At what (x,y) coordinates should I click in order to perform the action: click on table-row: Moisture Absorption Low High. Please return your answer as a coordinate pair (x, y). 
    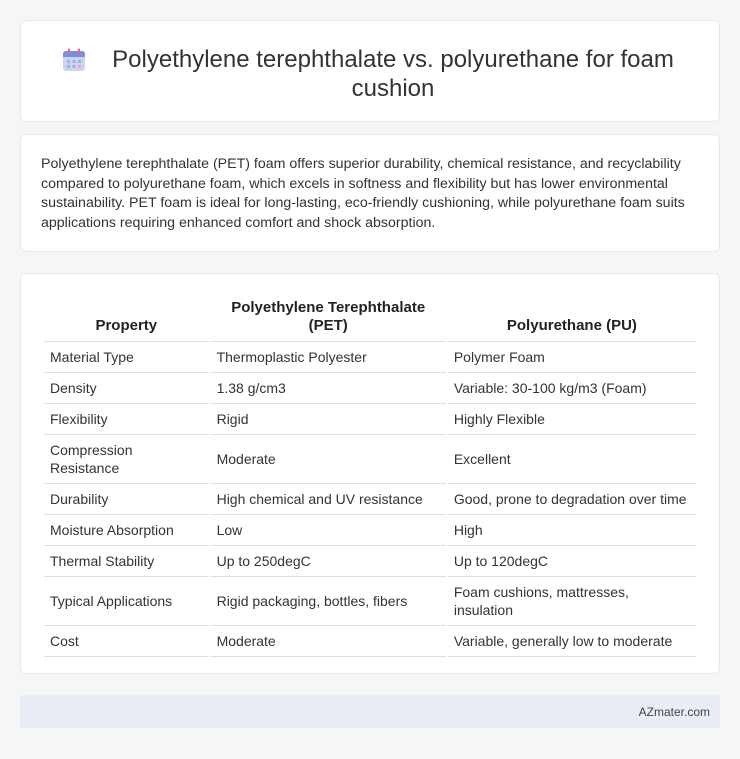
    Looking at the image, I should click on (370, 530).